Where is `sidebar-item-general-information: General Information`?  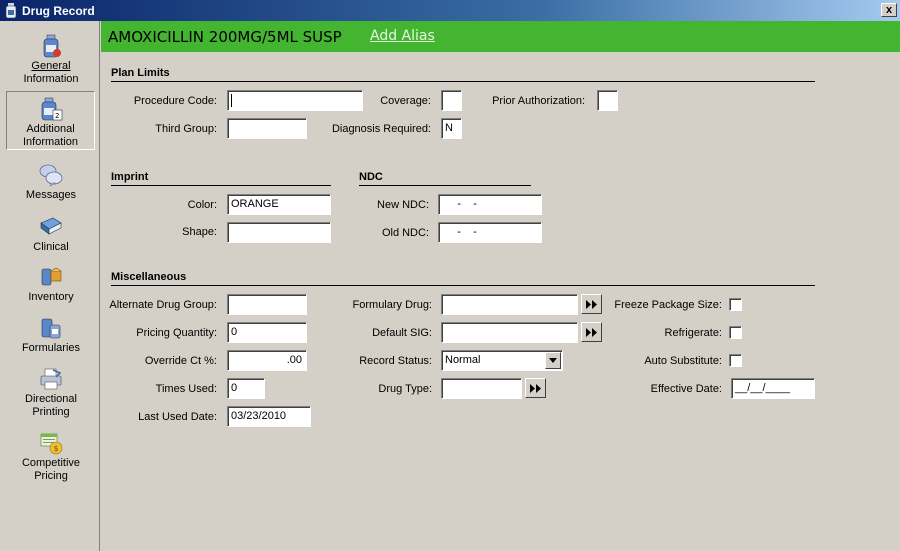
sidebar-item-general-information: General Information is located at coordinates (51, 60).